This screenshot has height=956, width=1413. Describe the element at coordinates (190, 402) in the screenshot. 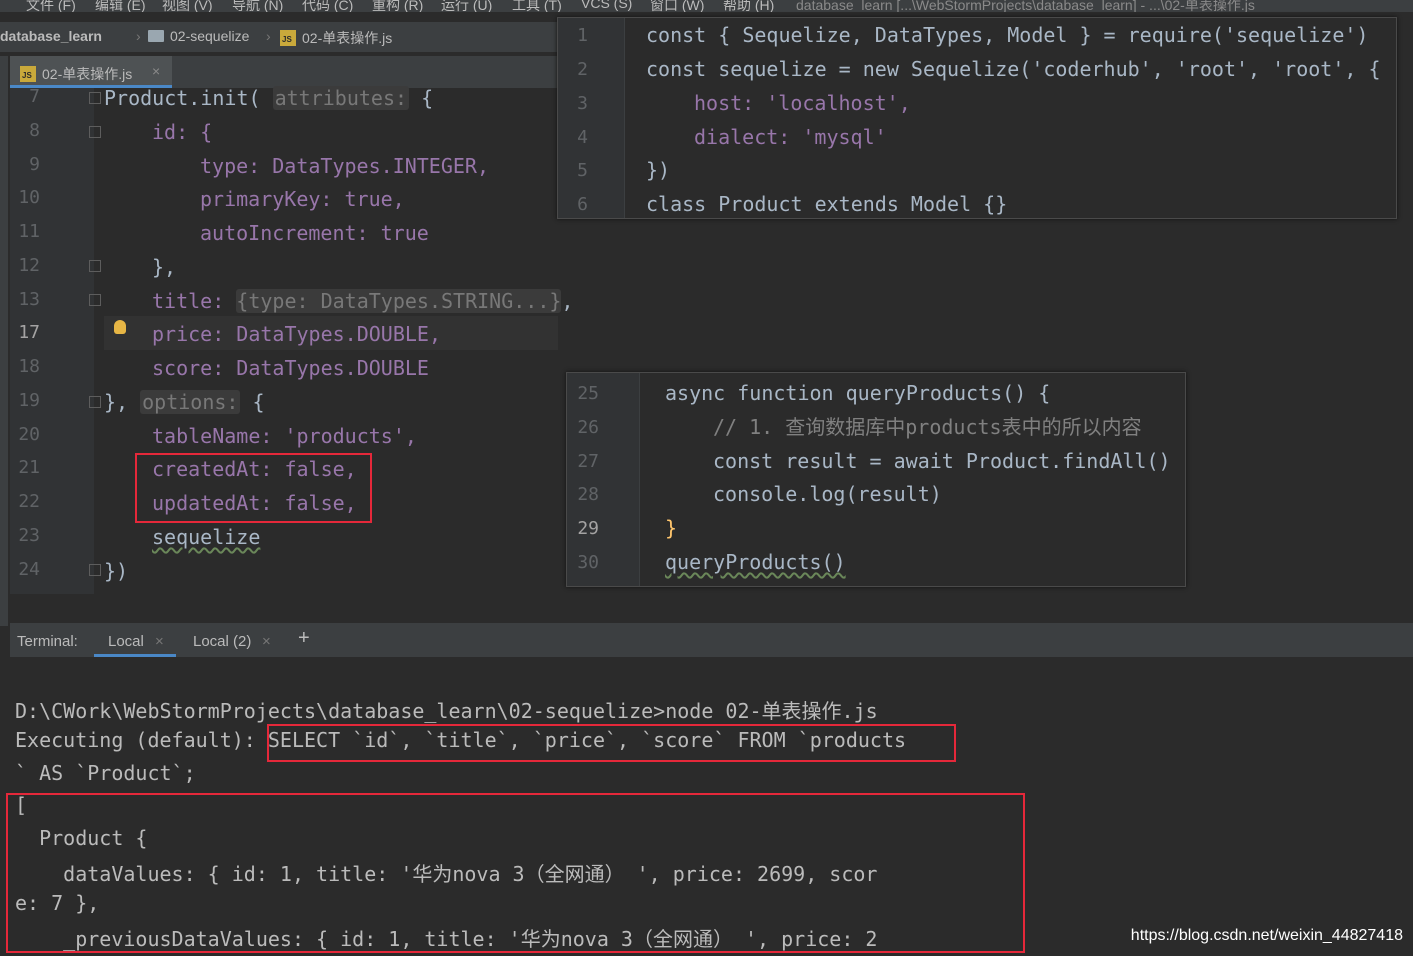

I see `param-hint: options:` at that location.